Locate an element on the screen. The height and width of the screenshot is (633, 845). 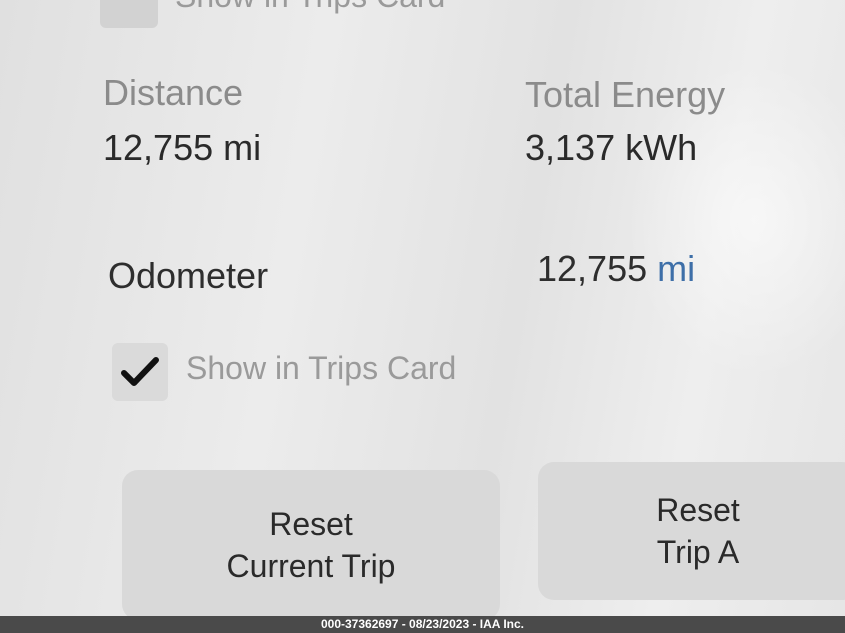
checkmark-icon is located at coordinates (140, 371).